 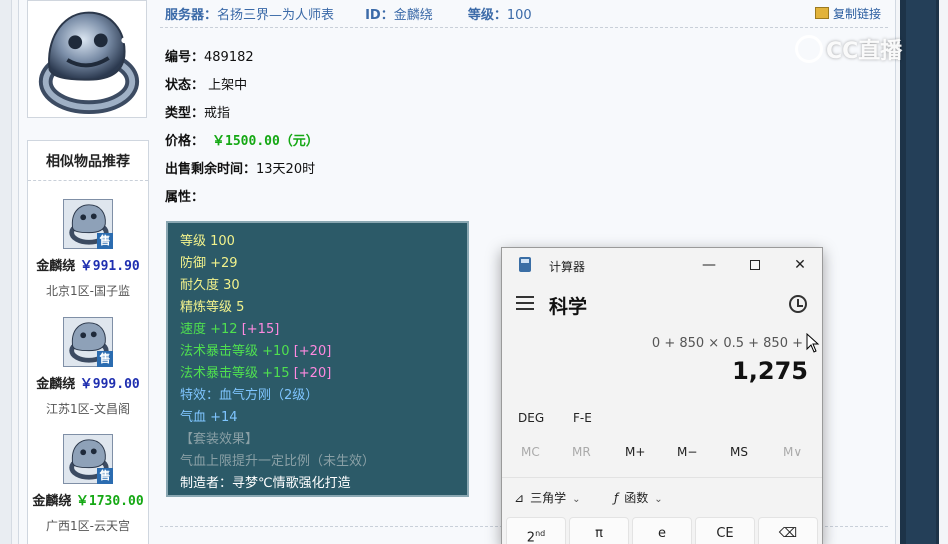 What do you see at coordinates (207, 241) in the screenshot?
I see `attribute-line: 等级 100` at bounding box center [207, 241].